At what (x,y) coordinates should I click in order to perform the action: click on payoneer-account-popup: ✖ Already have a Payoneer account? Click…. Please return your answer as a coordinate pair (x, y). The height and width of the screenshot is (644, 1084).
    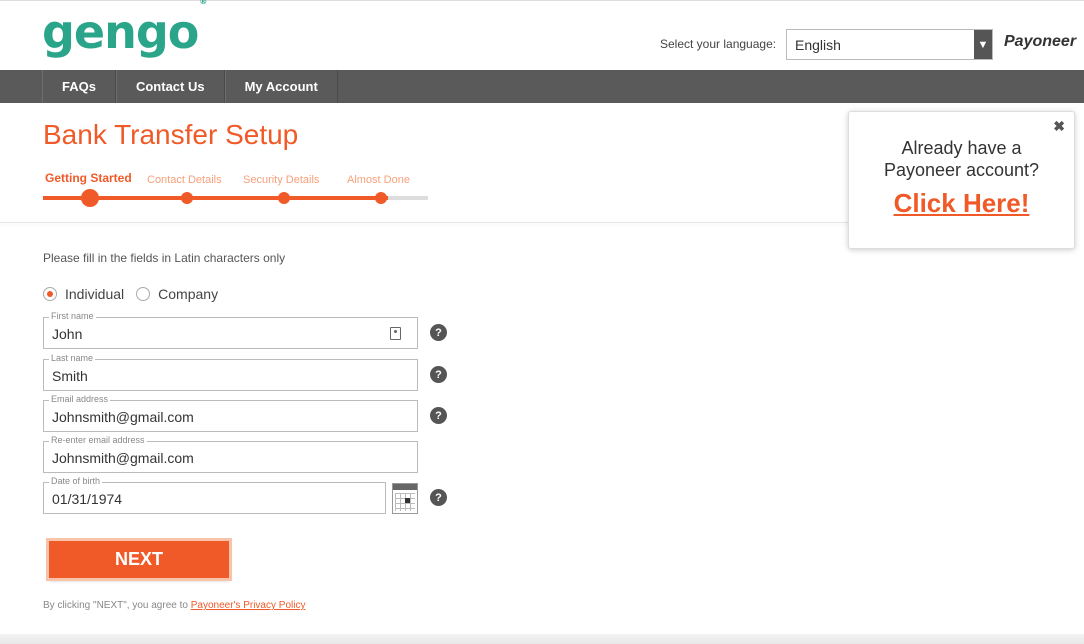
    Looking at the image, I should click on (961, 180).